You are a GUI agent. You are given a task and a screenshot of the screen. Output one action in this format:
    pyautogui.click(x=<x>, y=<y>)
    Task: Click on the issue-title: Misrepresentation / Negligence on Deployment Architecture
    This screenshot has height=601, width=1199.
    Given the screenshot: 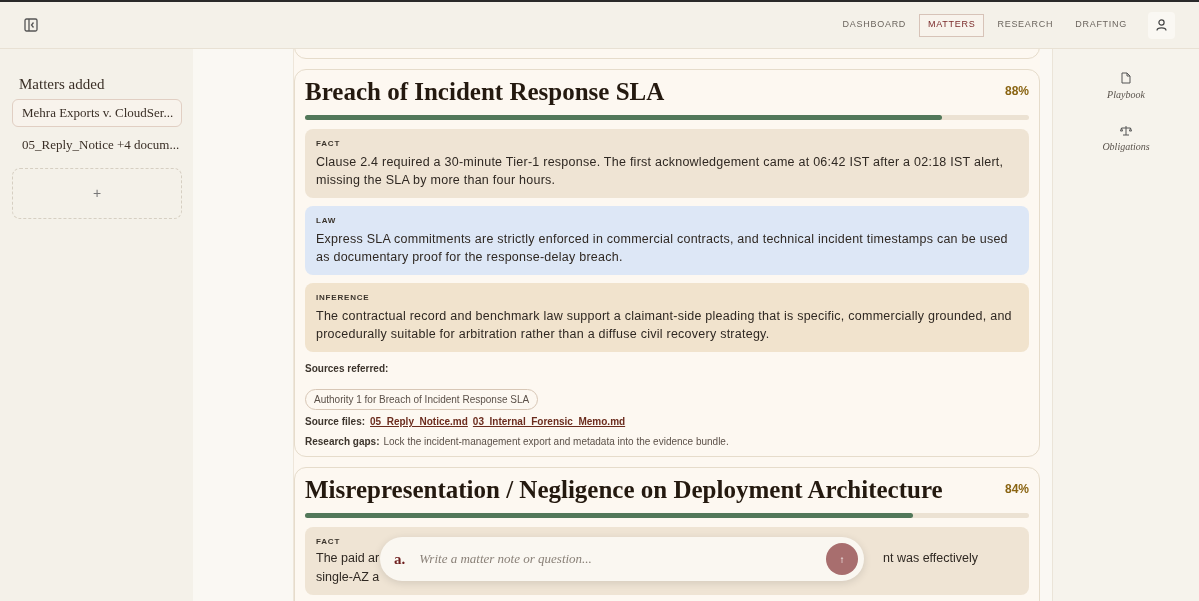 What is the action you would take?
    pyautogui.click(x=624, y=490)
    